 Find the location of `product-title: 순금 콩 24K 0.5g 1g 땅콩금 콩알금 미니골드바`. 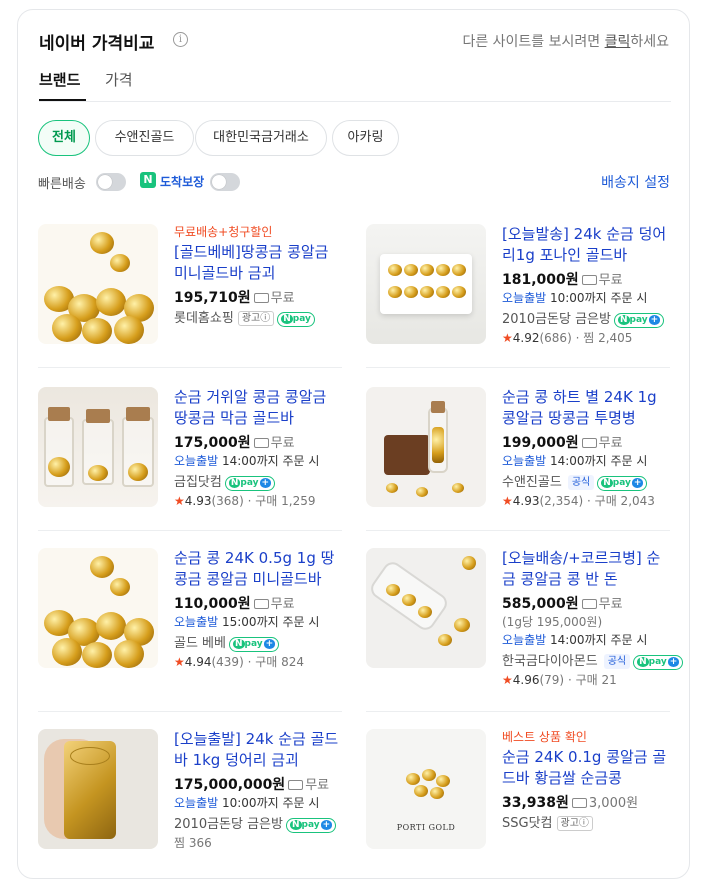

product-title: 순금 콩 24K 0.5g 1g 땅콩금 콩알금 미니골드바 is located at coordinates (259, 569).